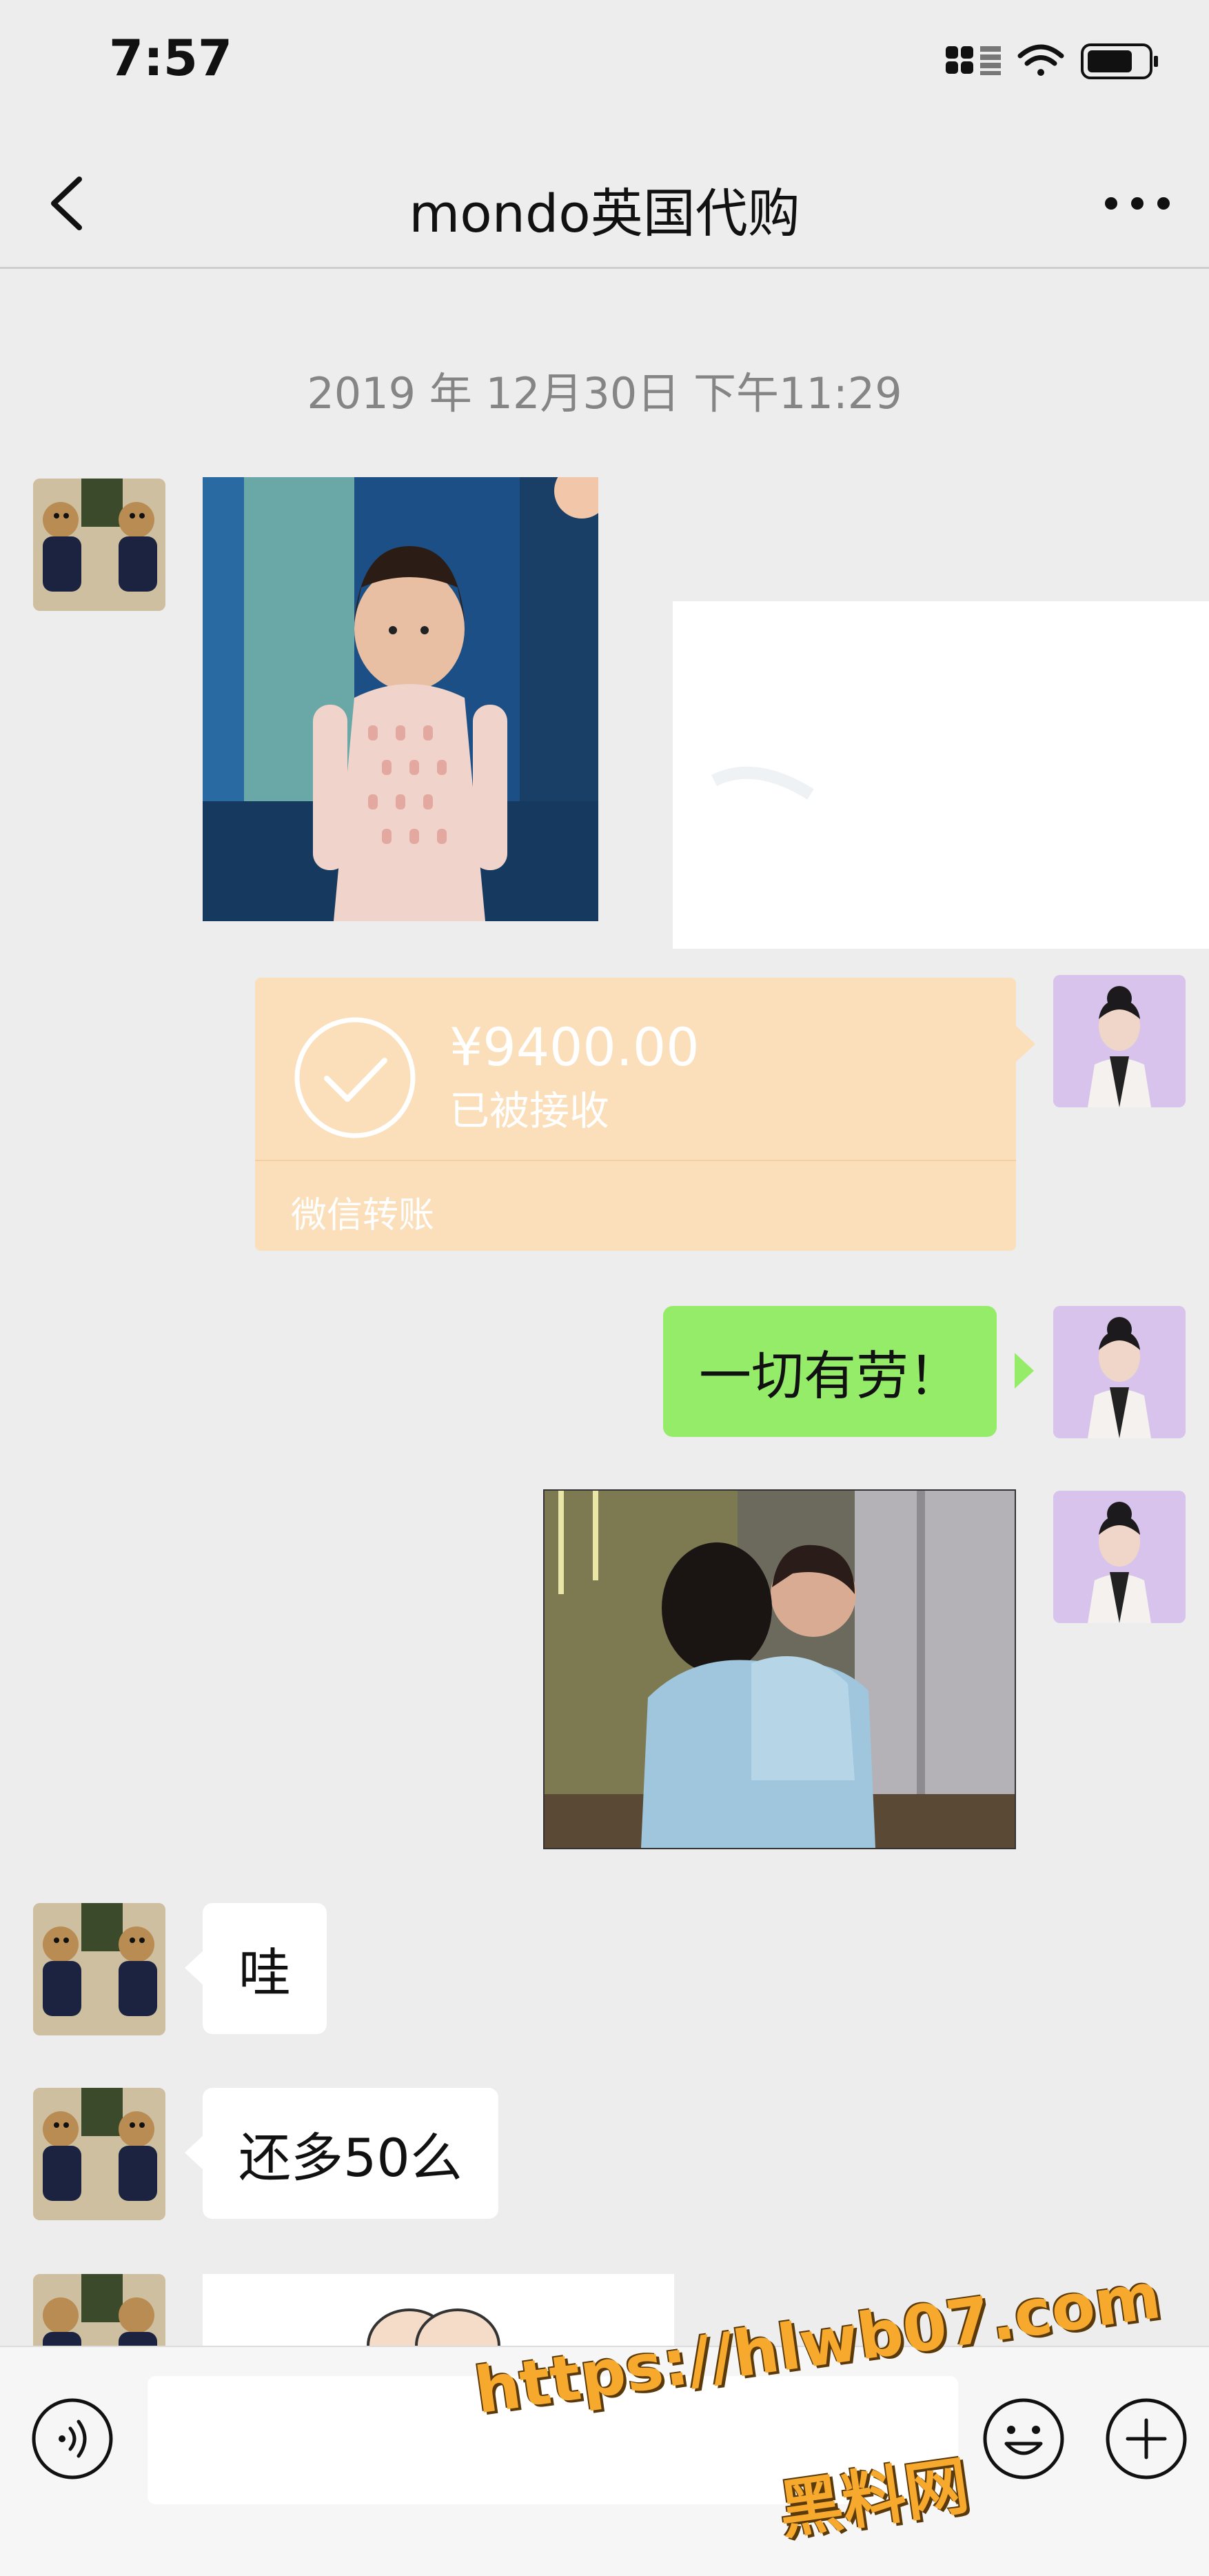 The height and width of the screenshot is (2576, 1209). I want to click on contact-text-bubble: 哇, so click(265, 1968).